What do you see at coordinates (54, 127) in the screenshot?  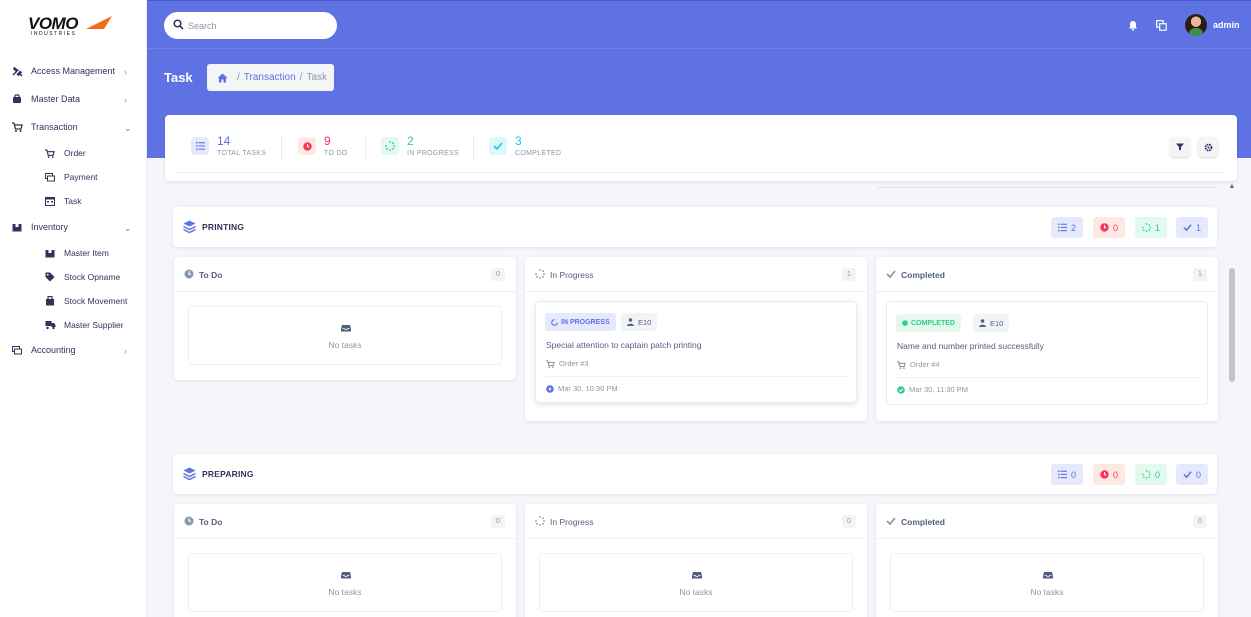 I see `sidebar-item-label: Transaction` at bounding box center [54, 127].